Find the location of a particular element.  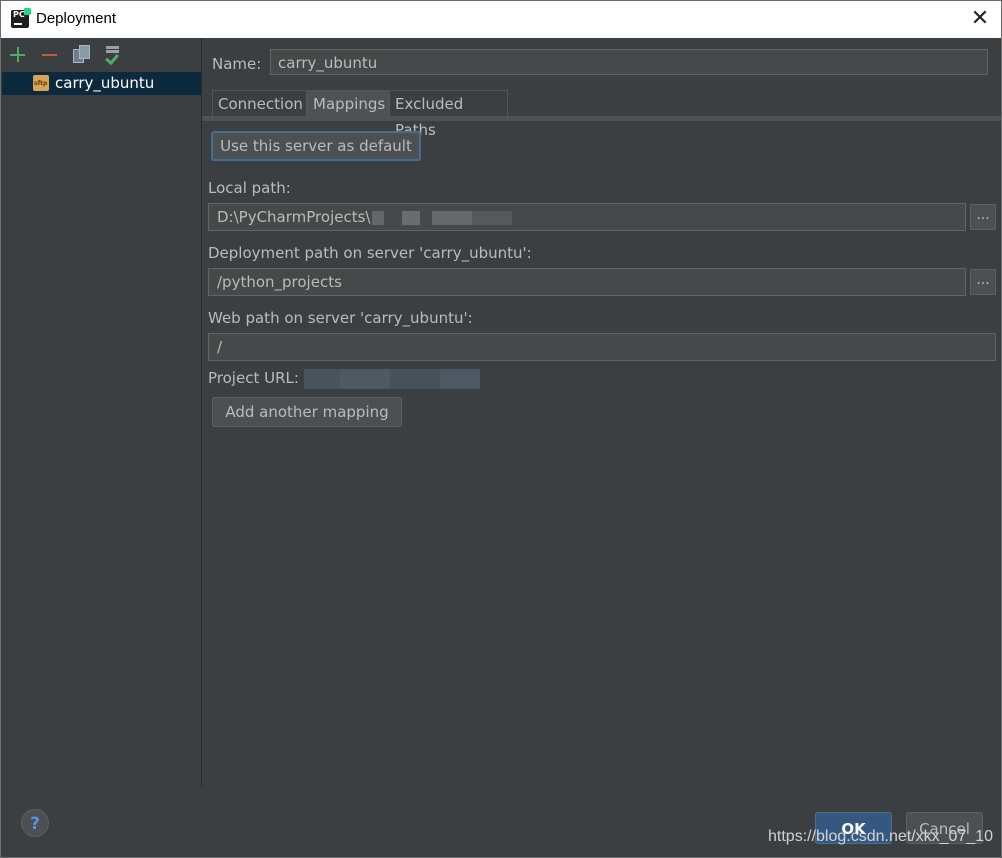

watermark: https://blog.csdn.net/xkx_07_10 is located at coordinates (881, 836).